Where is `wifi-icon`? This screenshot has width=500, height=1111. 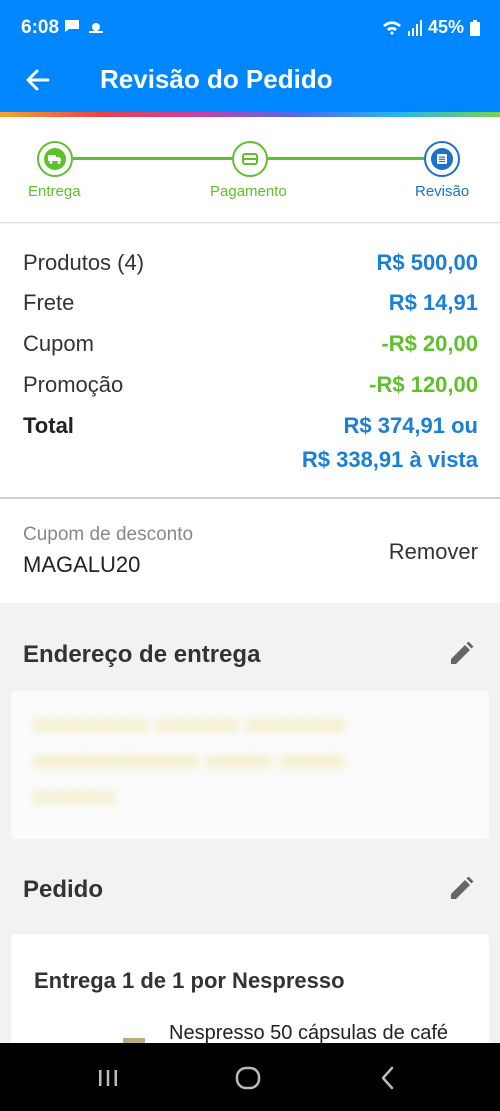 wifi-icon is located at coordinates (391, 27).